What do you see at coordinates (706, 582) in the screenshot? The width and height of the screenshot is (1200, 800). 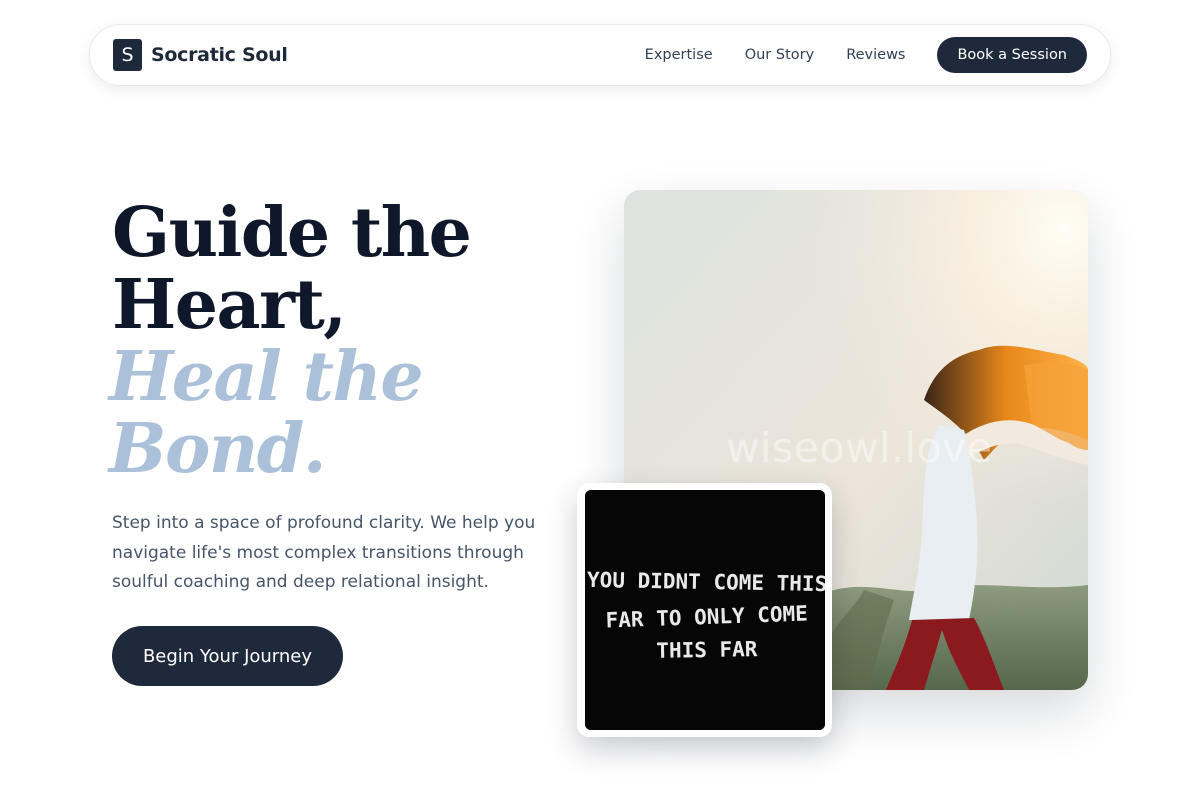 I see `quote-line-1: YOU DIDNT COME THIS` at bounding box center [706, 582].